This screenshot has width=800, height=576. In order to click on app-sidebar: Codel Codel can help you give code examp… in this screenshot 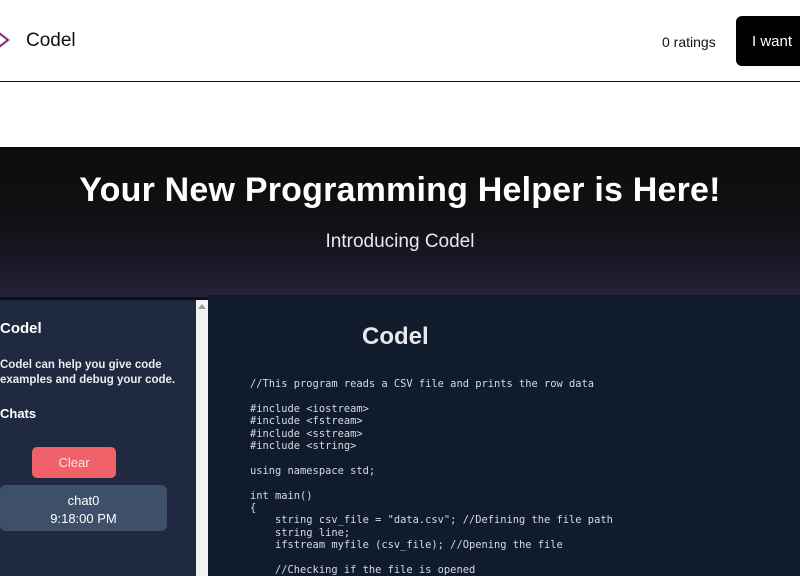, I will do `click(98, 438)`.